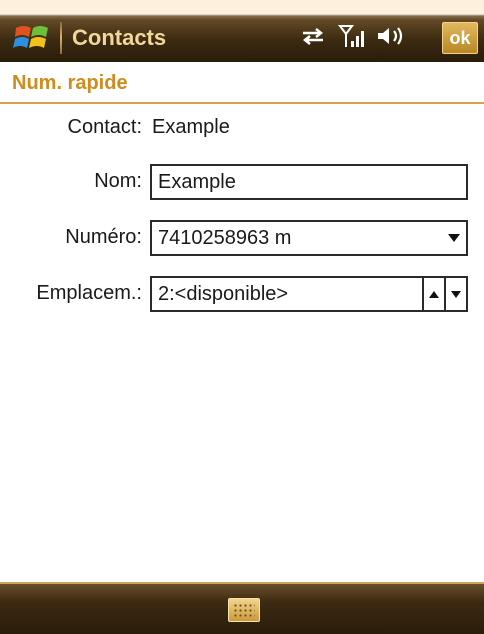 This screenshot has width=484, height=634. Describe the element at coordinates (242, 103) in the screenshot. I see `header-divider` at that location.